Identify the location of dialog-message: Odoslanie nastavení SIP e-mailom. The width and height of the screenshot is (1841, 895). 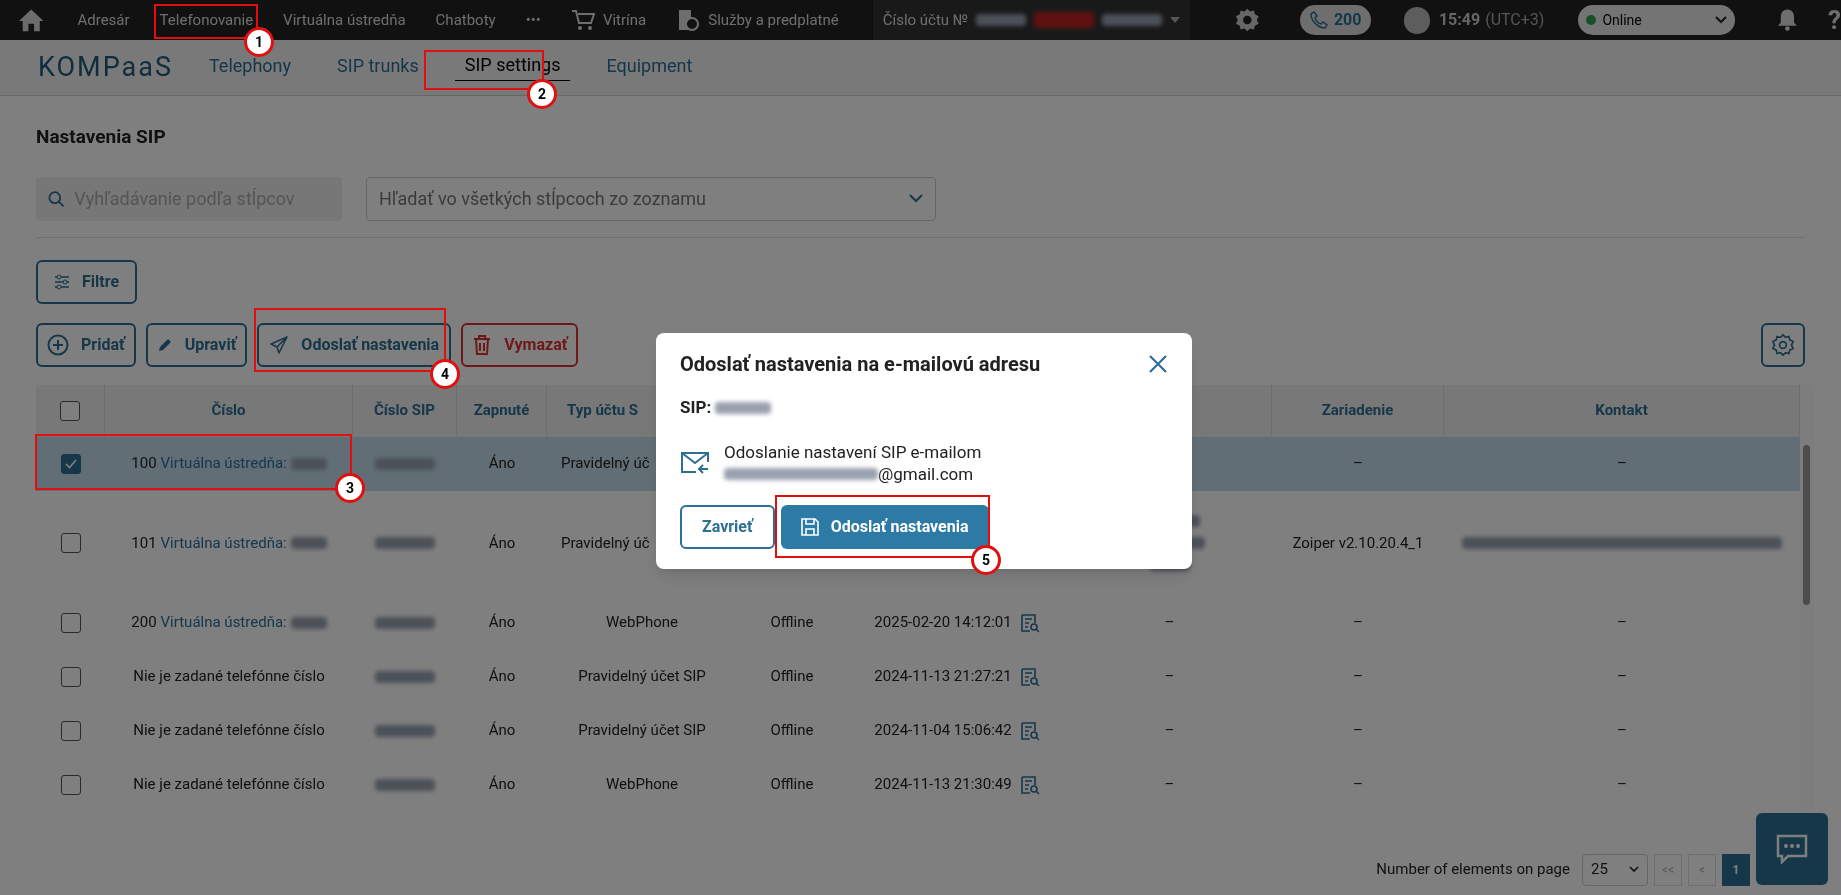
(853, 451).